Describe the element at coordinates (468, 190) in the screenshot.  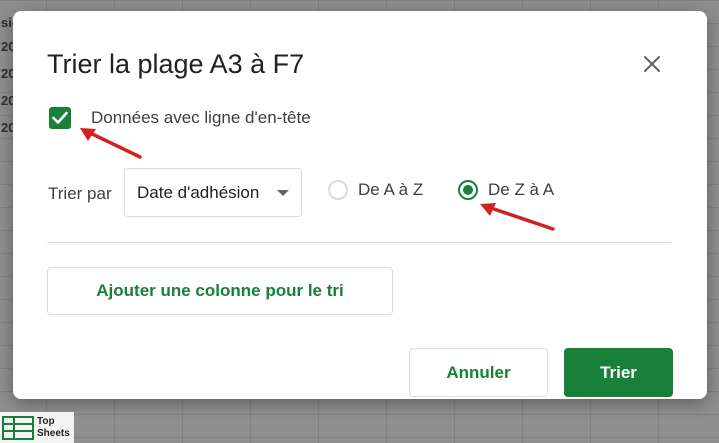
I see `radio-z-to-a-circle` at that location.